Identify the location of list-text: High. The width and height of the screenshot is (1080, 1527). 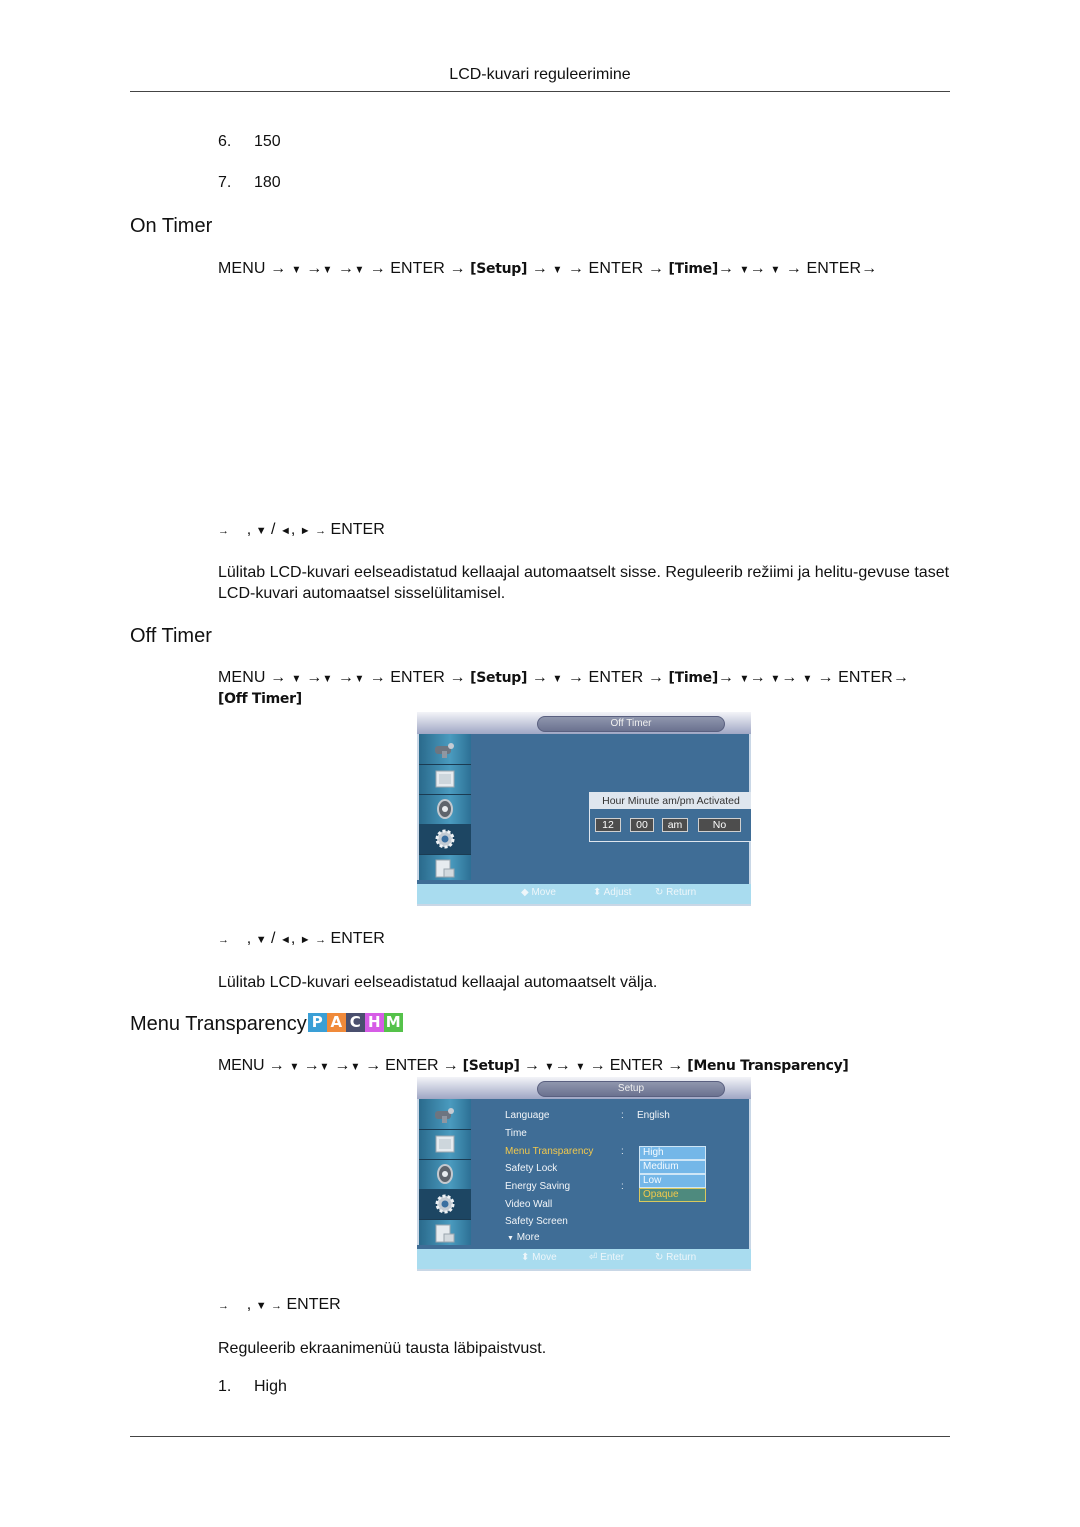
(270, 1386).